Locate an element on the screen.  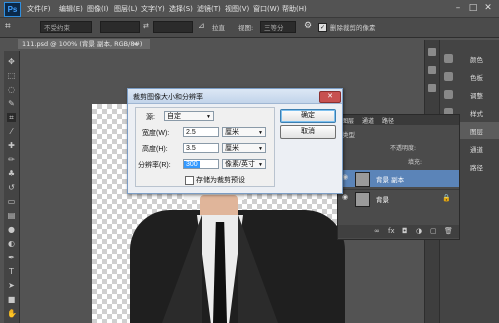
clone-stamp-tool-icon: ♣ is located at coordinates (11, 173).